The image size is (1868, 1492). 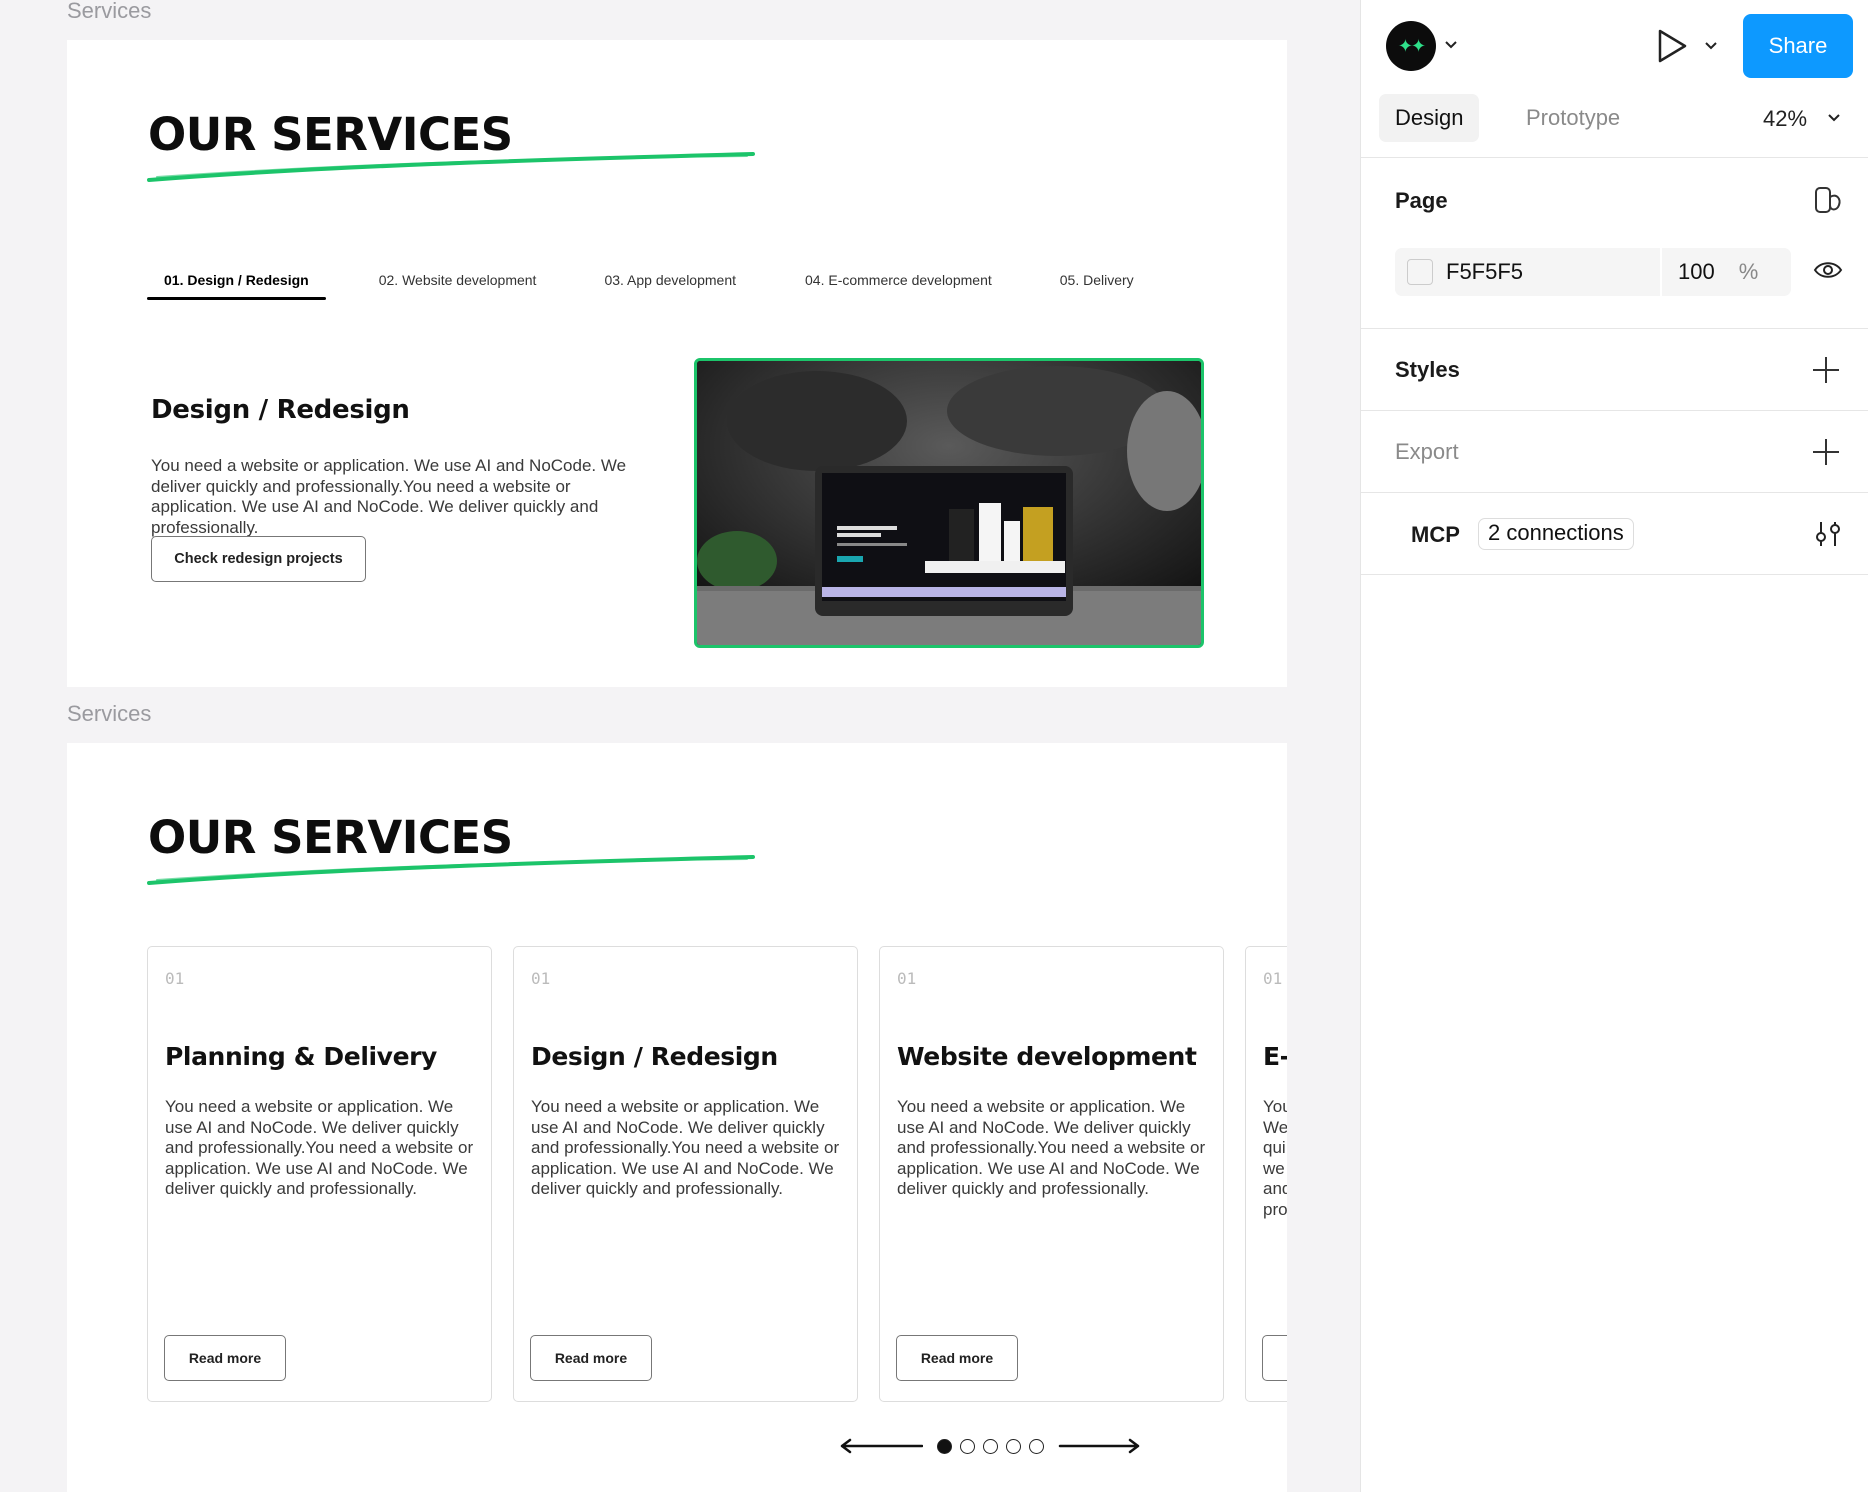 What do you see at coordinates (1826, 370) in the screenshot?
I see `add-style-plus-icon` at bounding box center [1826, 370].